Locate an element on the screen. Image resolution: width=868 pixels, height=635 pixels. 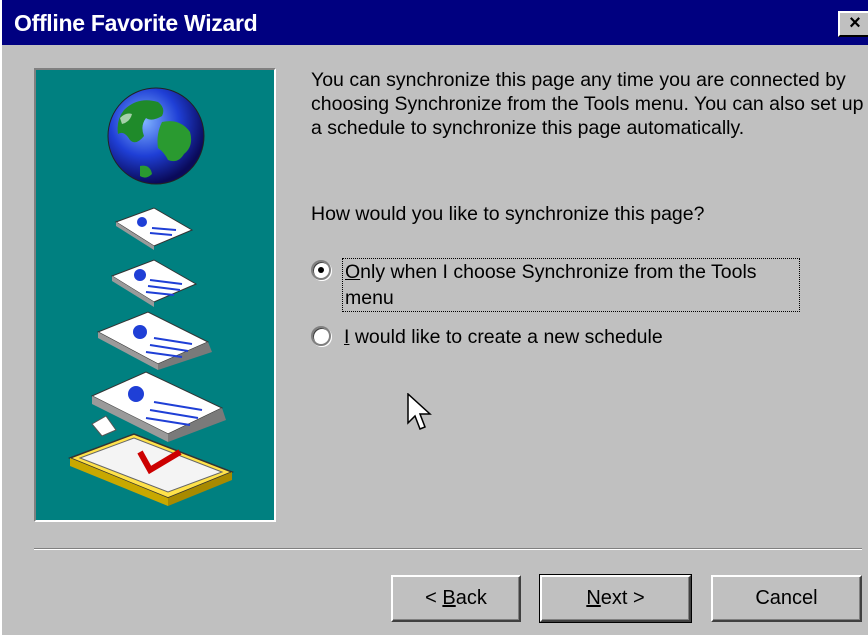
close-button: × is located at coordinates (853, 24).